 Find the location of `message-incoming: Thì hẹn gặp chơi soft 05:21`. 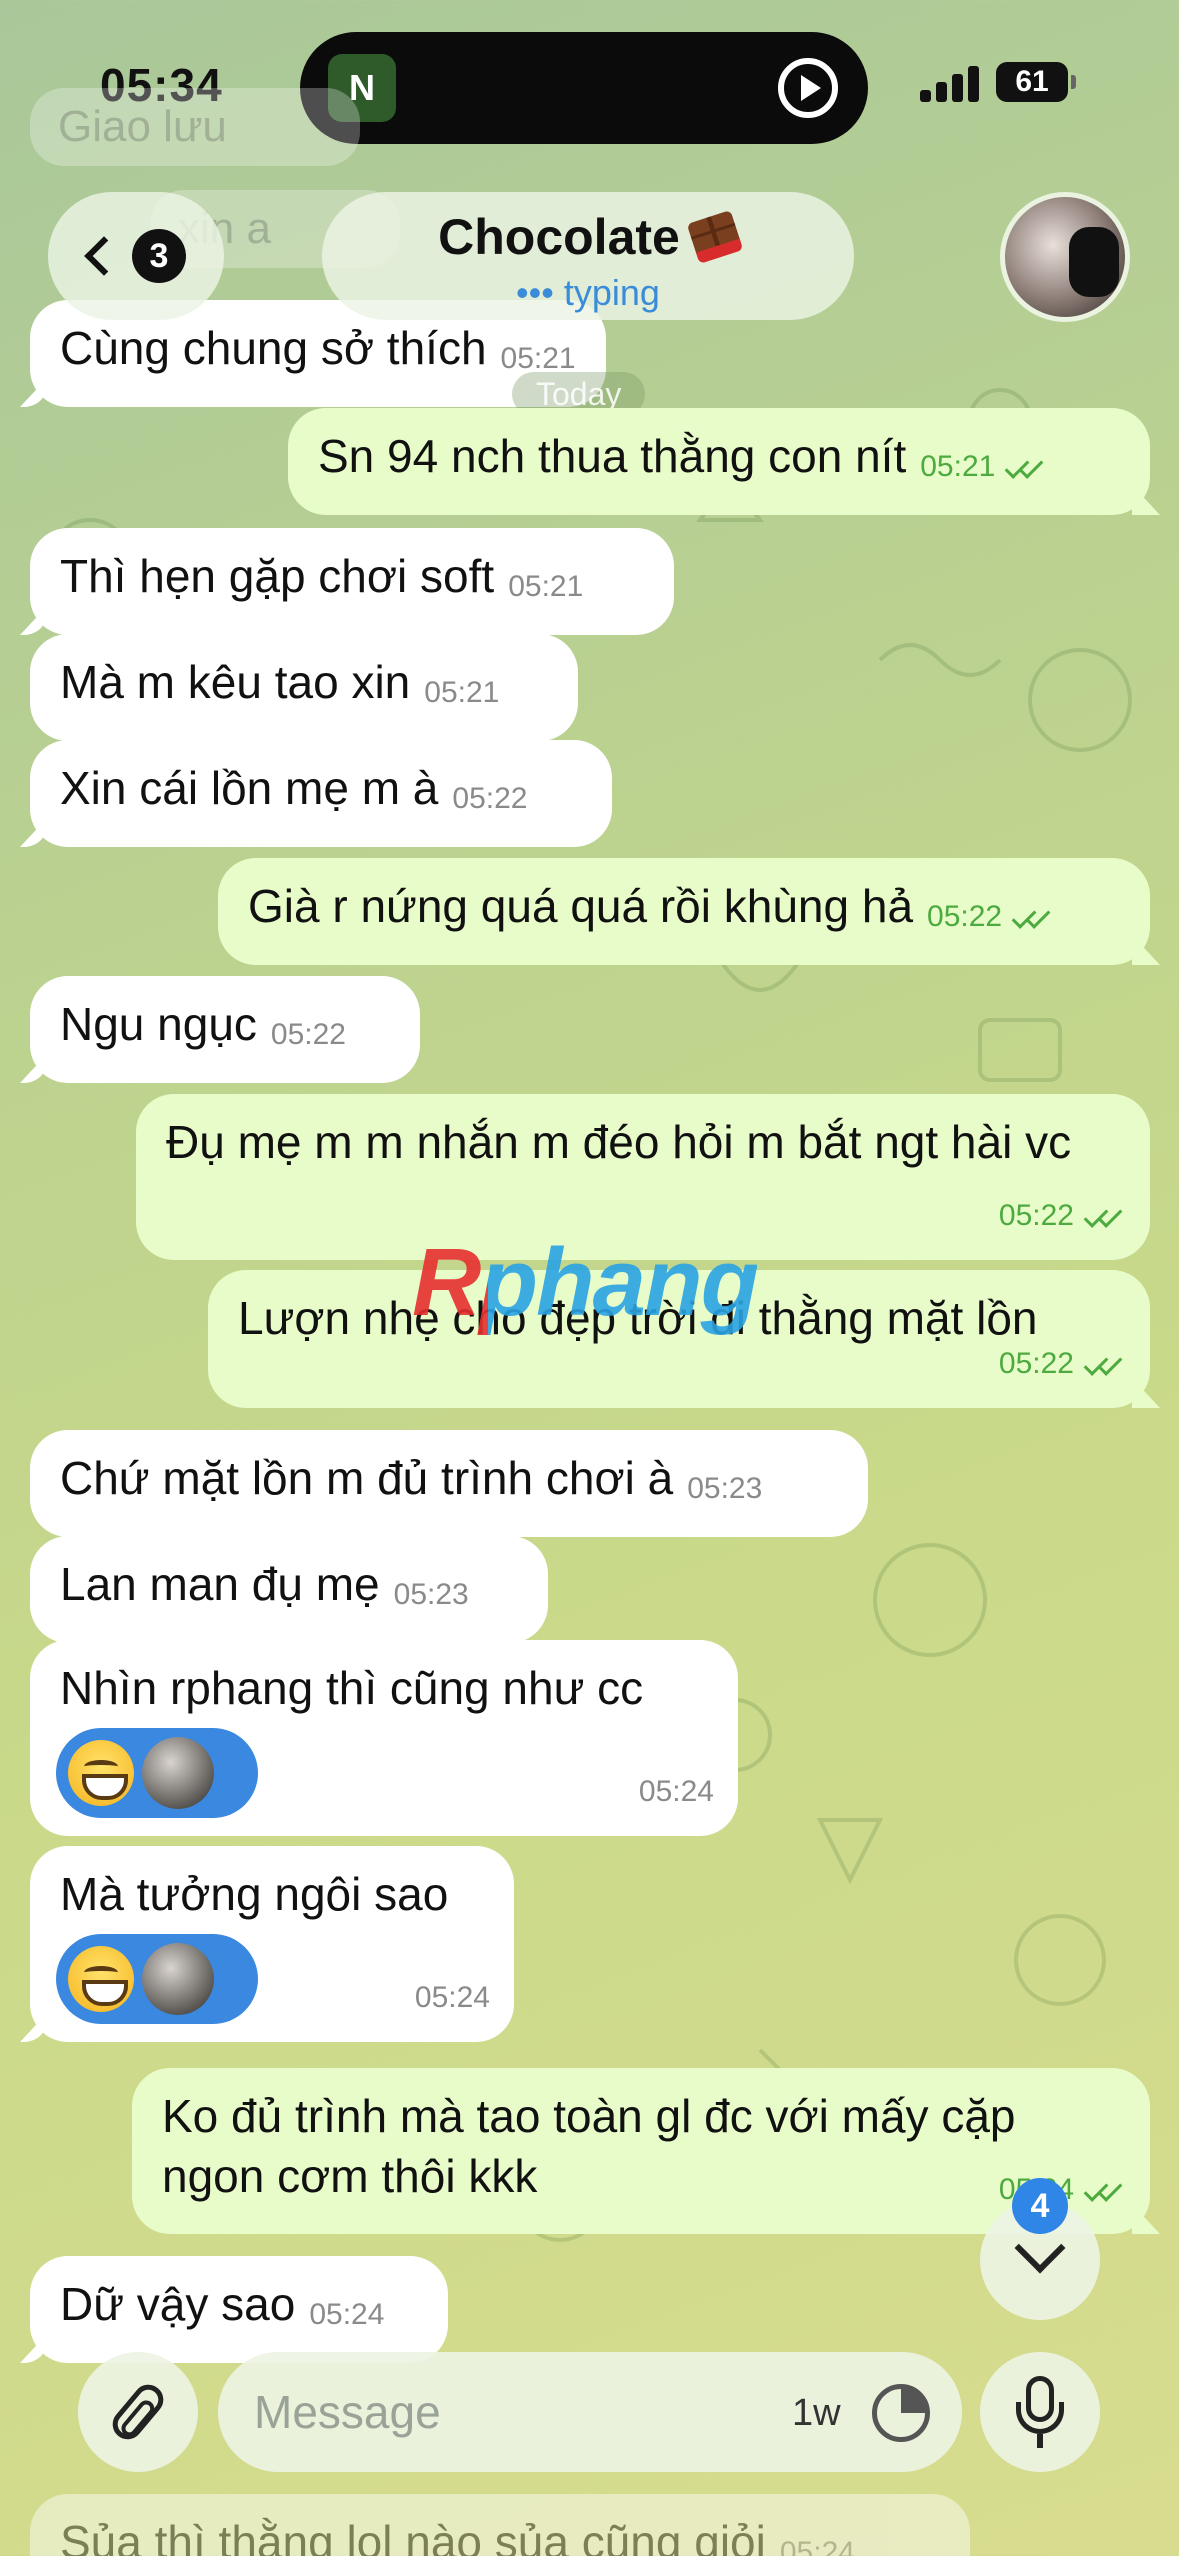

message-incoming: Thì hẹn gặp chơi soft 05:21 is located at coordinates (352, 581).